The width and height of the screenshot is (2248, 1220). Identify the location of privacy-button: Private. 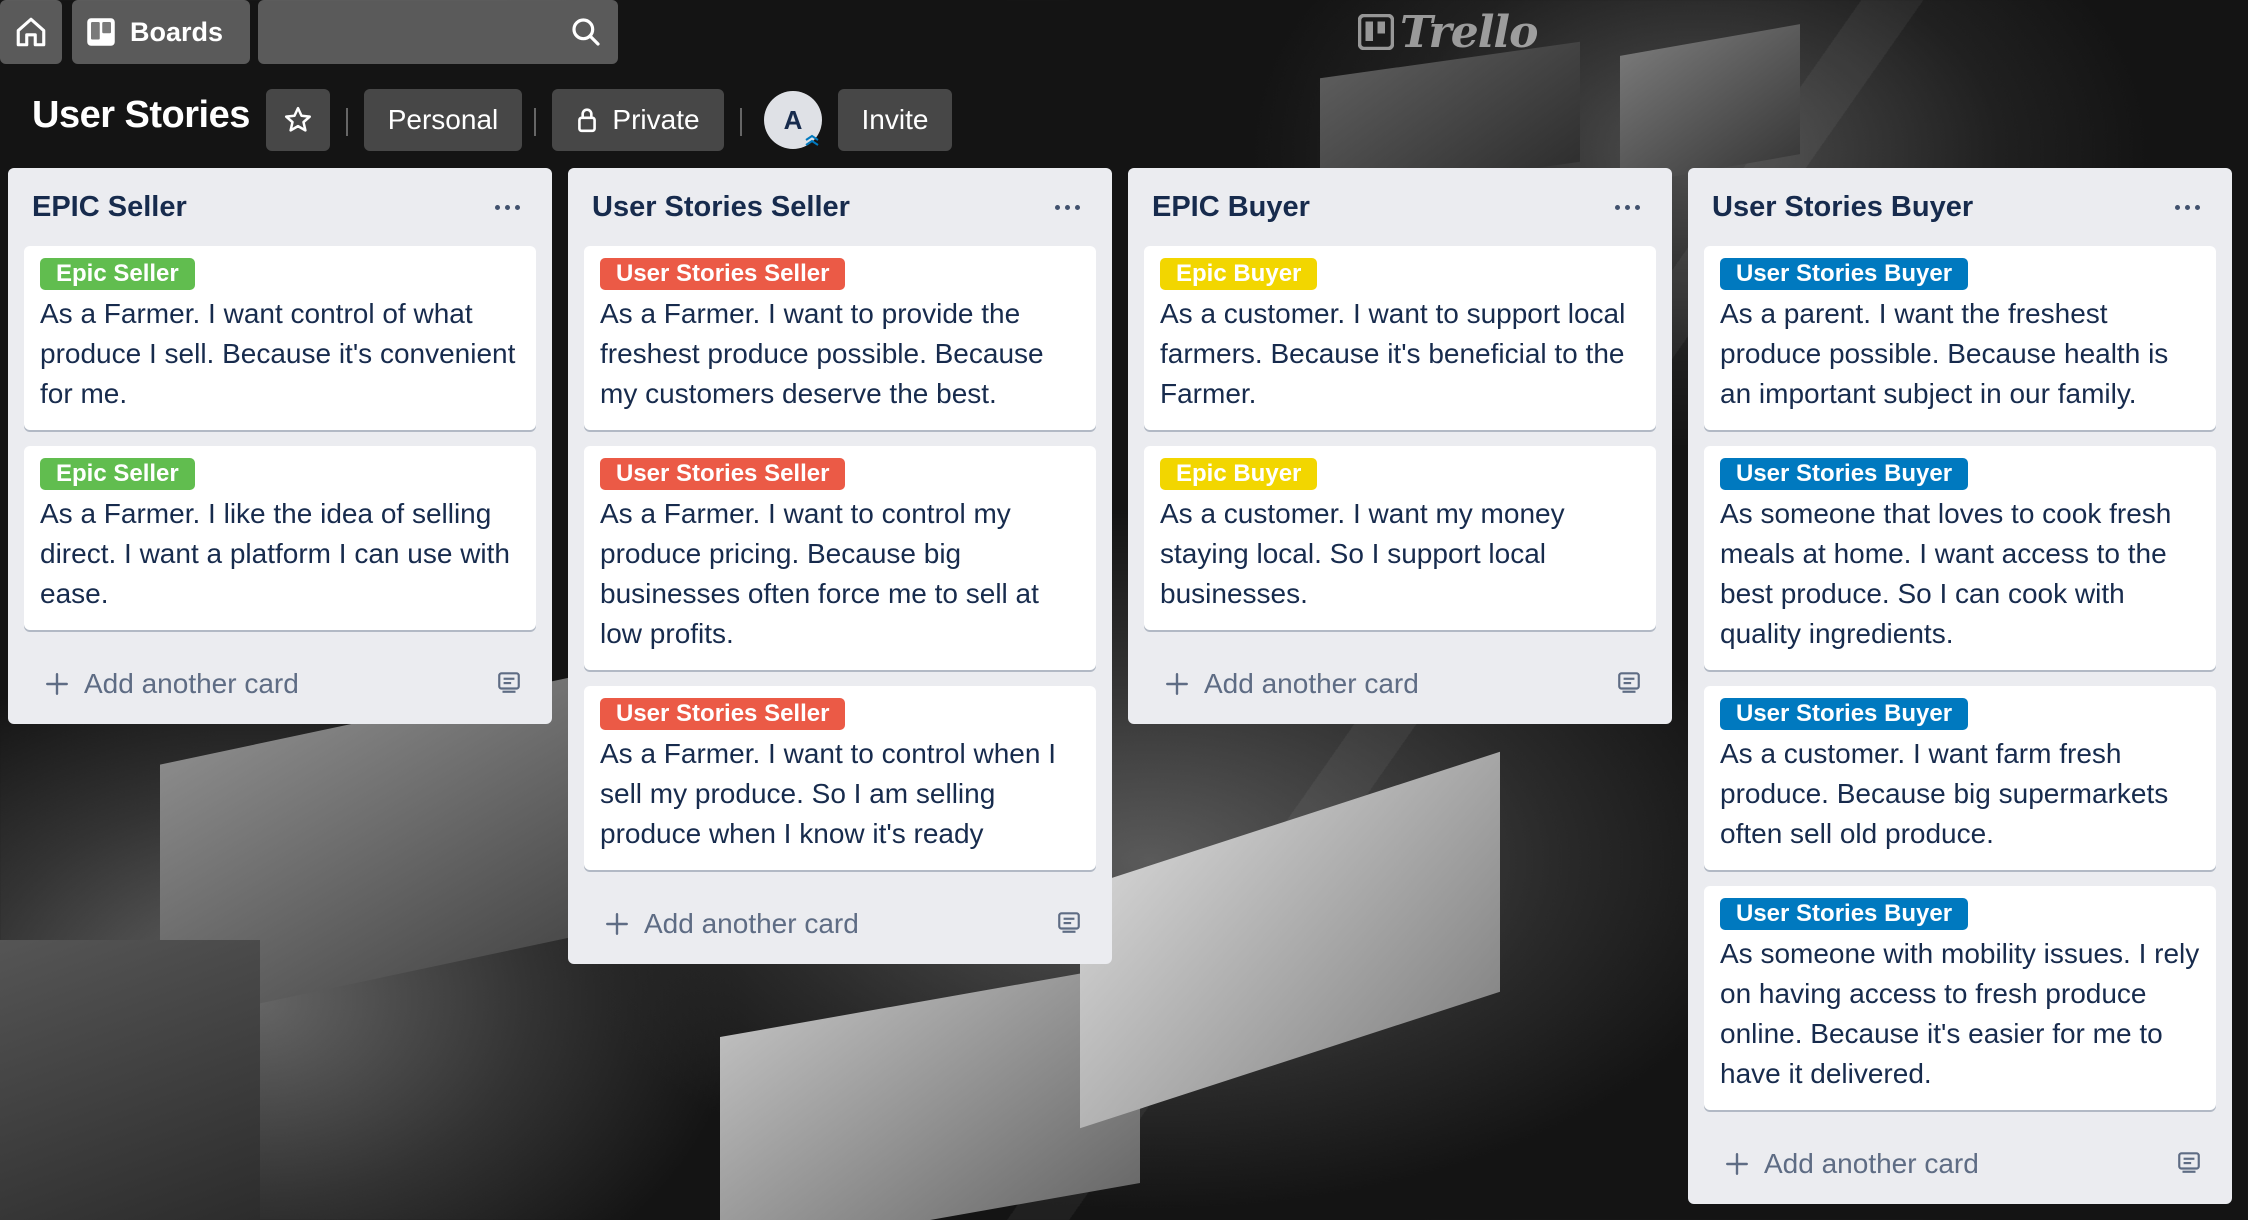
(638, 120).